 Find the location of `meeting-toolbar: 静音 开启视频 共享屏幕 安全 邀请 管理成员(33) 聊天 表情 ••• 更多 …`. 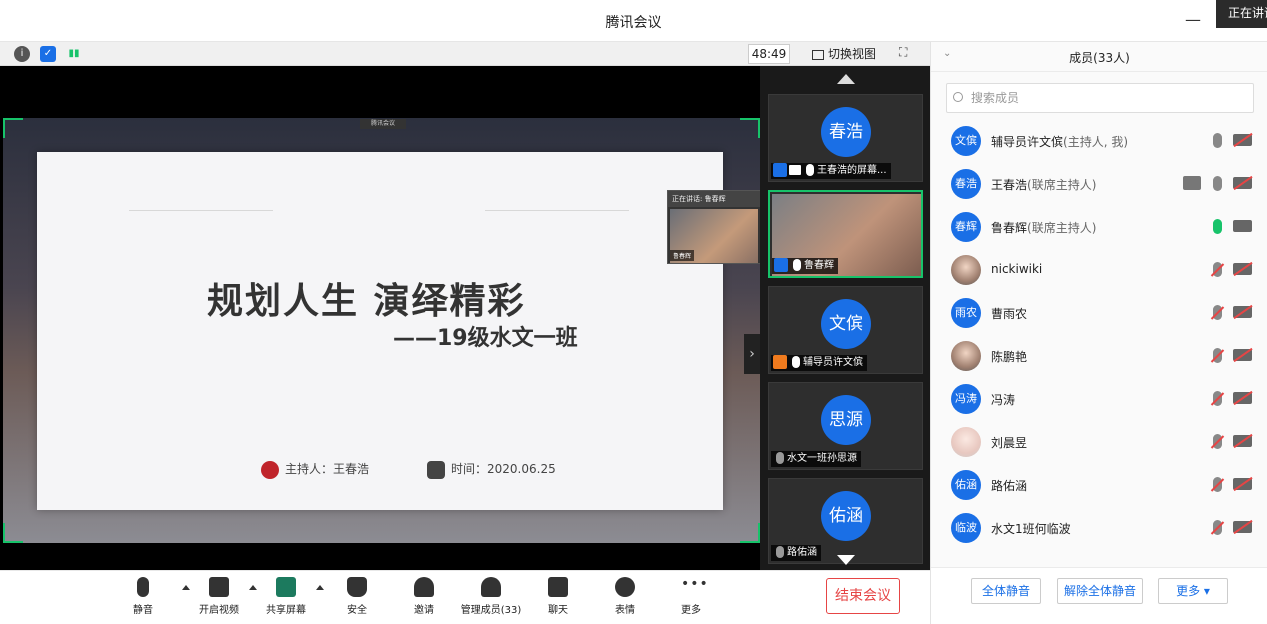

meeting-toolbar: 静音 开启视频 共享屏幕 安全 邀请 管理成员(33) 聊天 表情 ••• 更多 … is located at coordinates (465, 597).